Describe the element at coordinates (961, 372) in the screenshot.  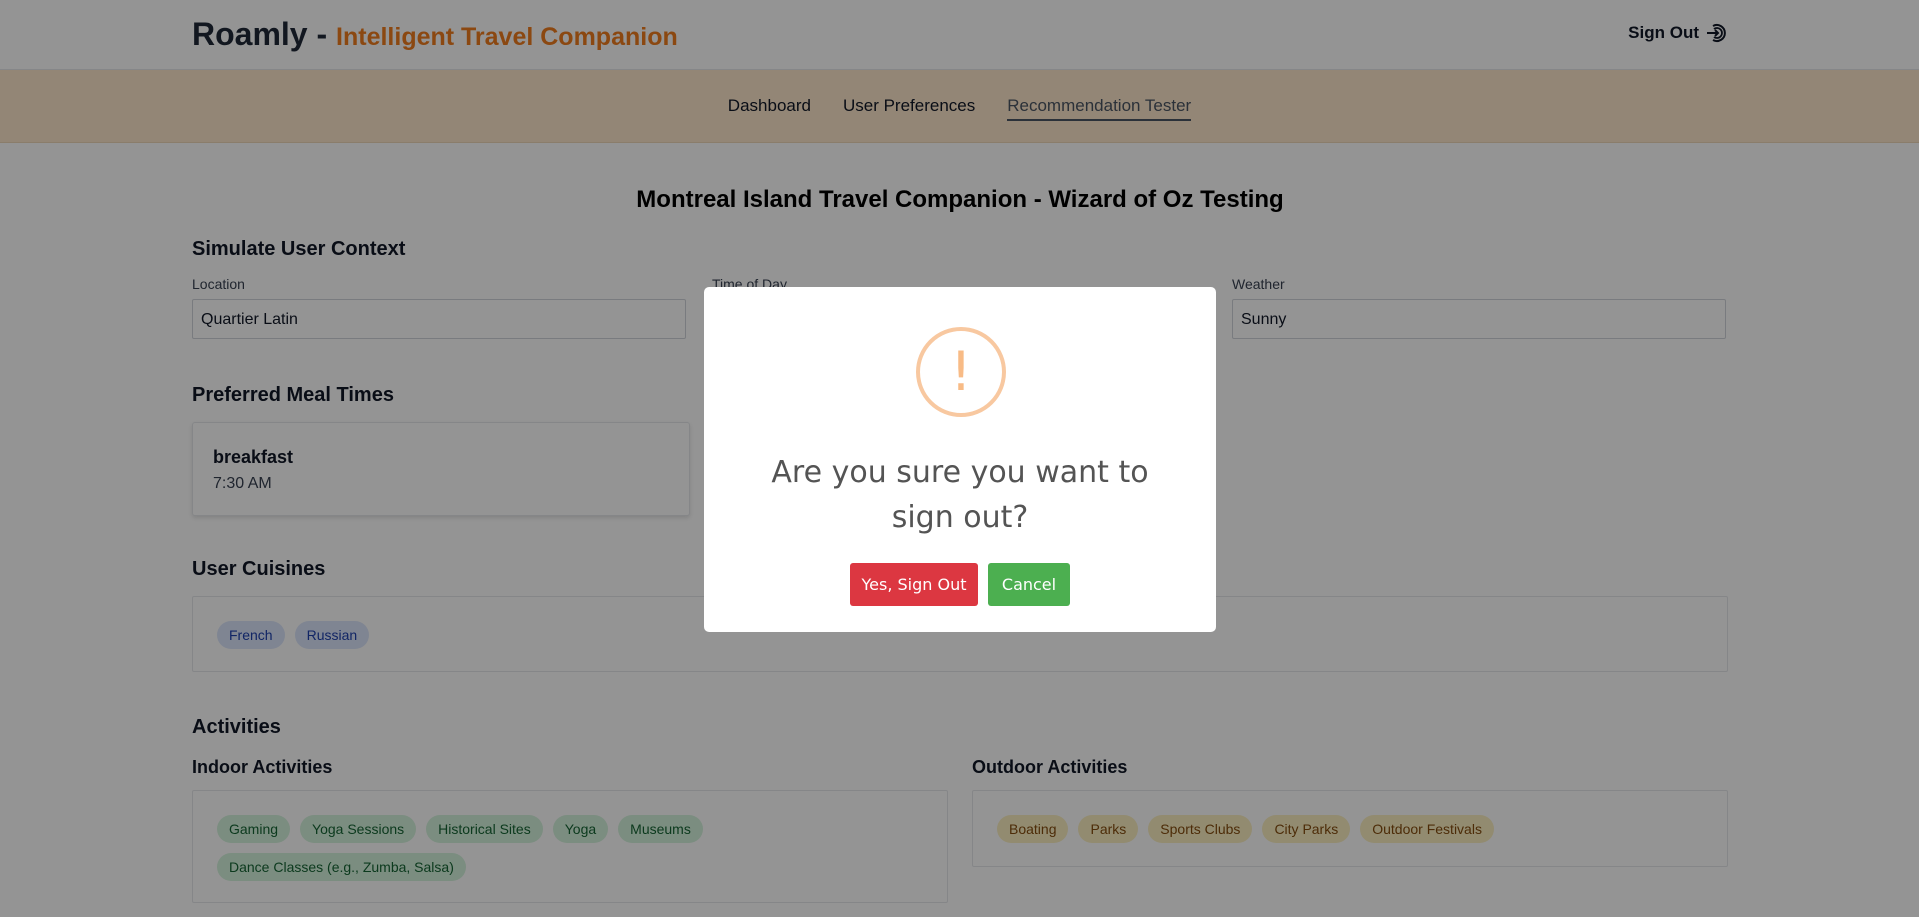
I see `warning-icon: !` at that location.